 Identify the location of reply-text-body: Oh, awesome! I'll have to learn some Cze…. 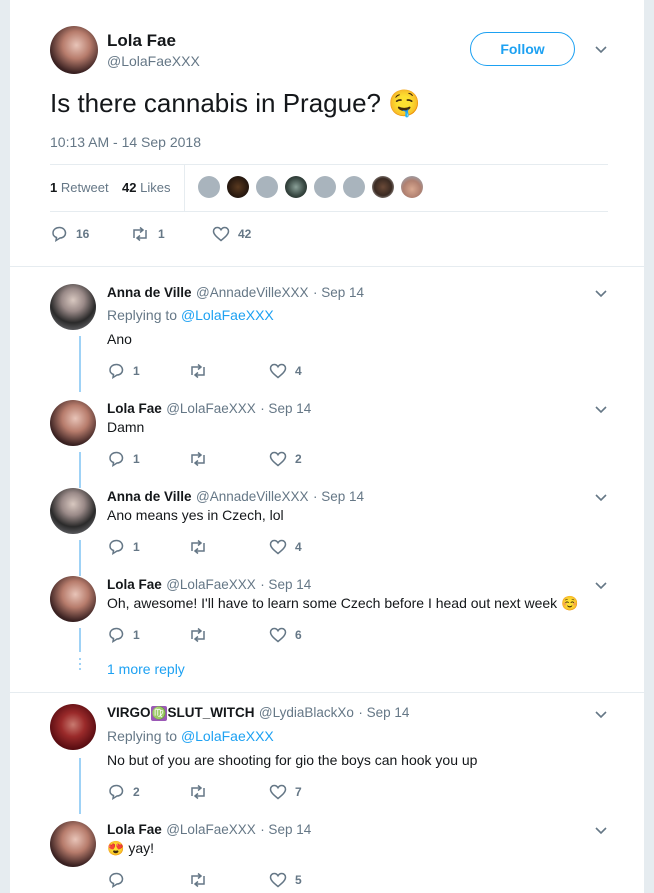
(332, 603).